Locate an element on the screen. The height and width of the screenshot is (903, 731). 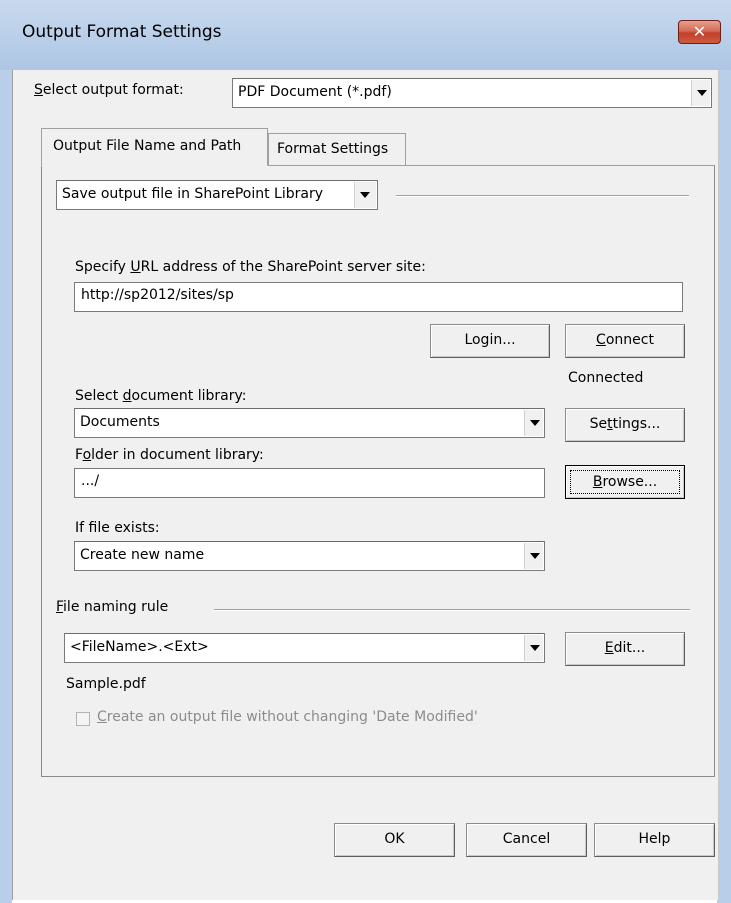
cancel-button: Cancel is located at coordinates (526, 840).